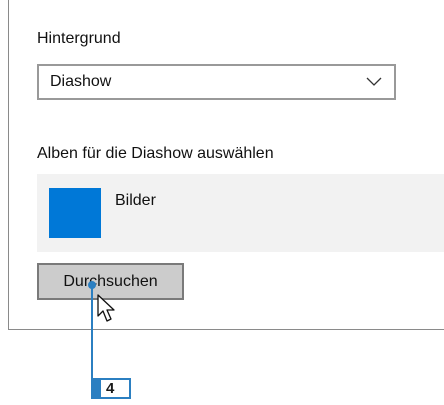 This screenshot has width=444, height=405. What do you see at coordinates (92, 335) in the screenshot?
I see `callout-line` at bounding box center [92, 335].